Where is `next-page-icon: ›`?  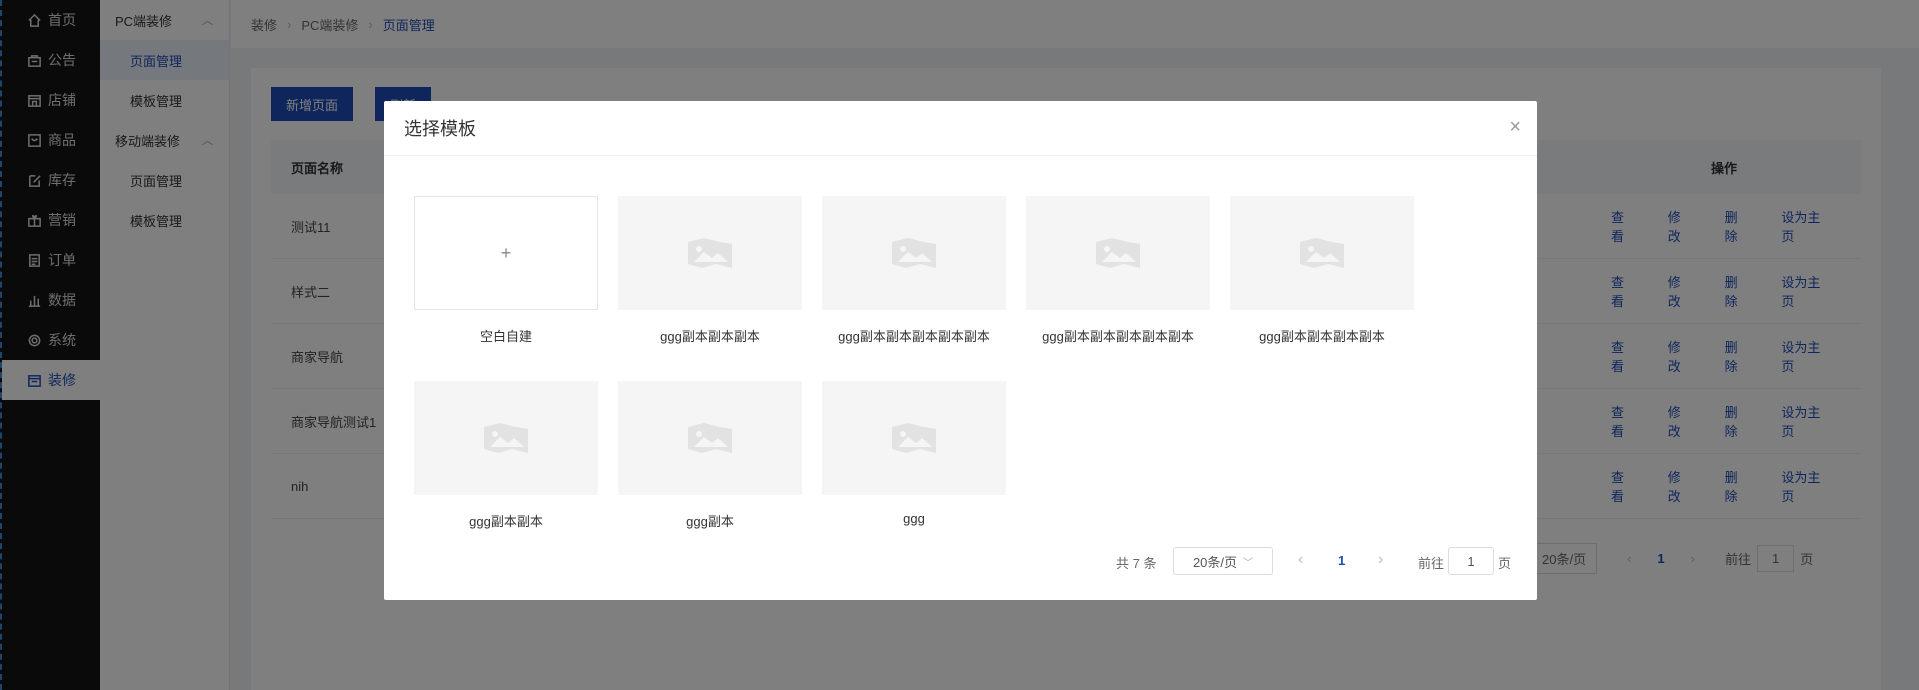
next-page-icon: › is located at coordinates (1380, 560).